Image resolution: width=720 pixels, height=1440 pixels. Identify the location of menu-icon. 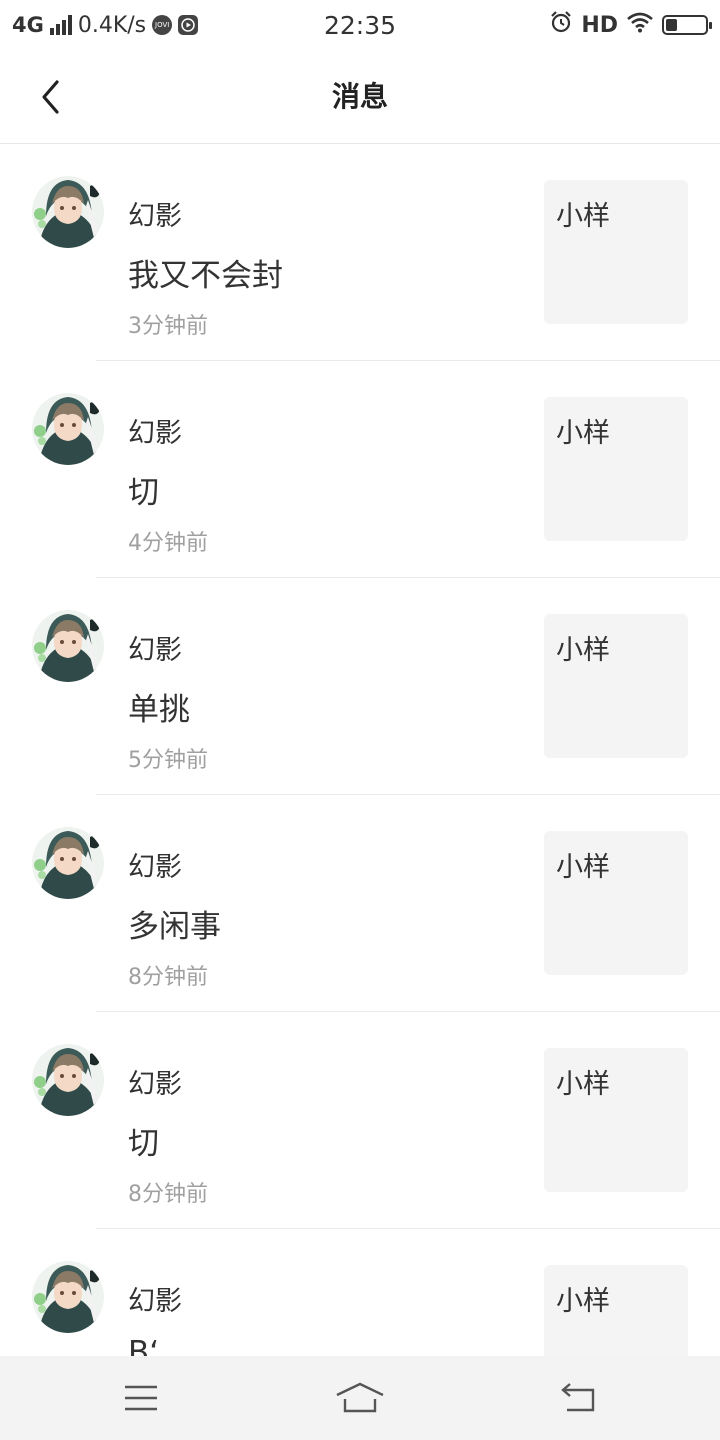
(141, 1398).